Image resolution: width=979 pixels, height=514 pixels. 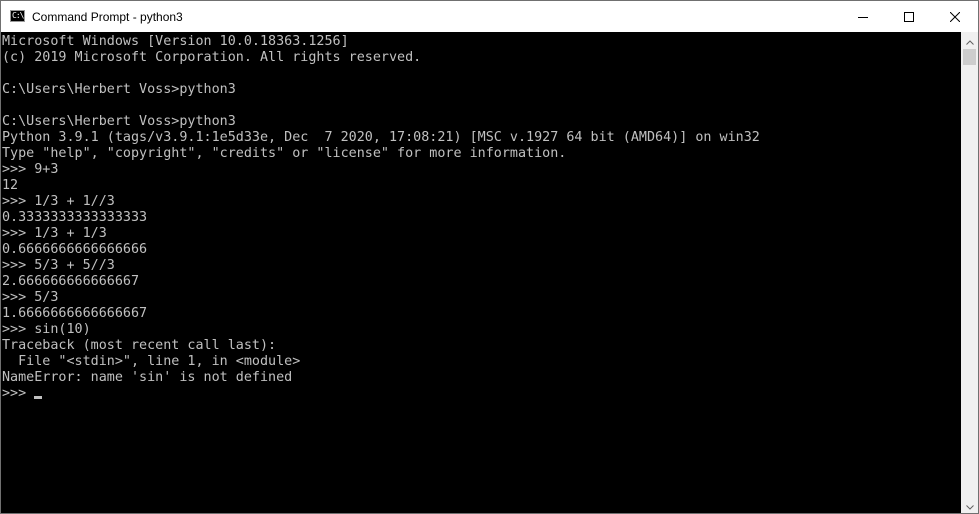 I want to click on console-line: >>> 1/3 + 1/3, so click(x=54, y=233).